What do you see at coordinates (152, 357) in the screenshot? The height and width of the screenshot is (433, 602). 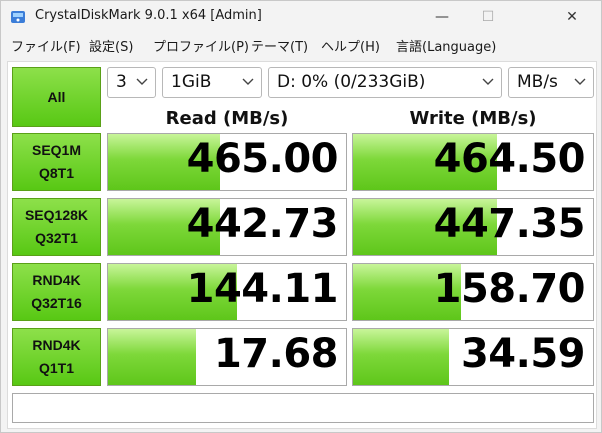 I see `read-bar` at bounding box center [152, 357].